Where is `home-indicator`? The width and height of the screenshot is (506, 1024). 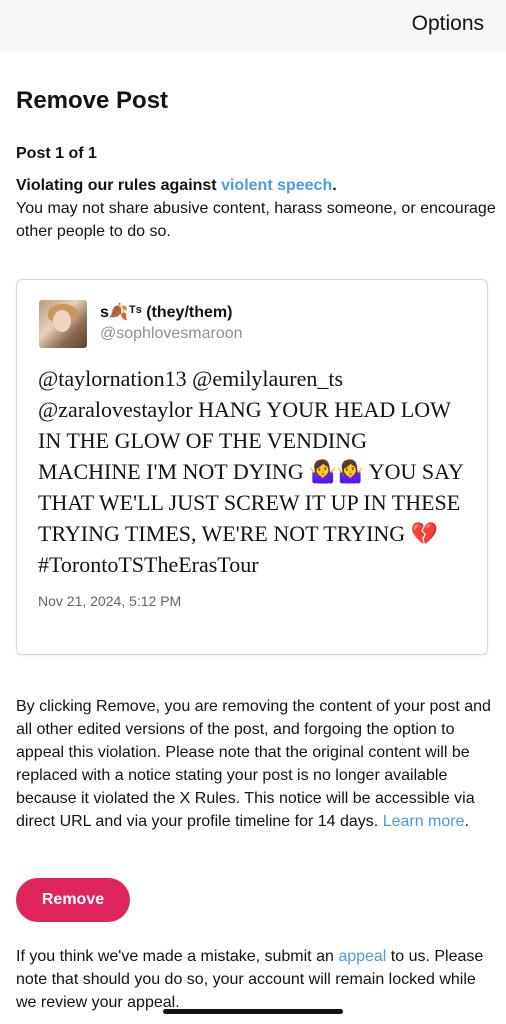 home-indicator is located at coordinates (253, 1011).